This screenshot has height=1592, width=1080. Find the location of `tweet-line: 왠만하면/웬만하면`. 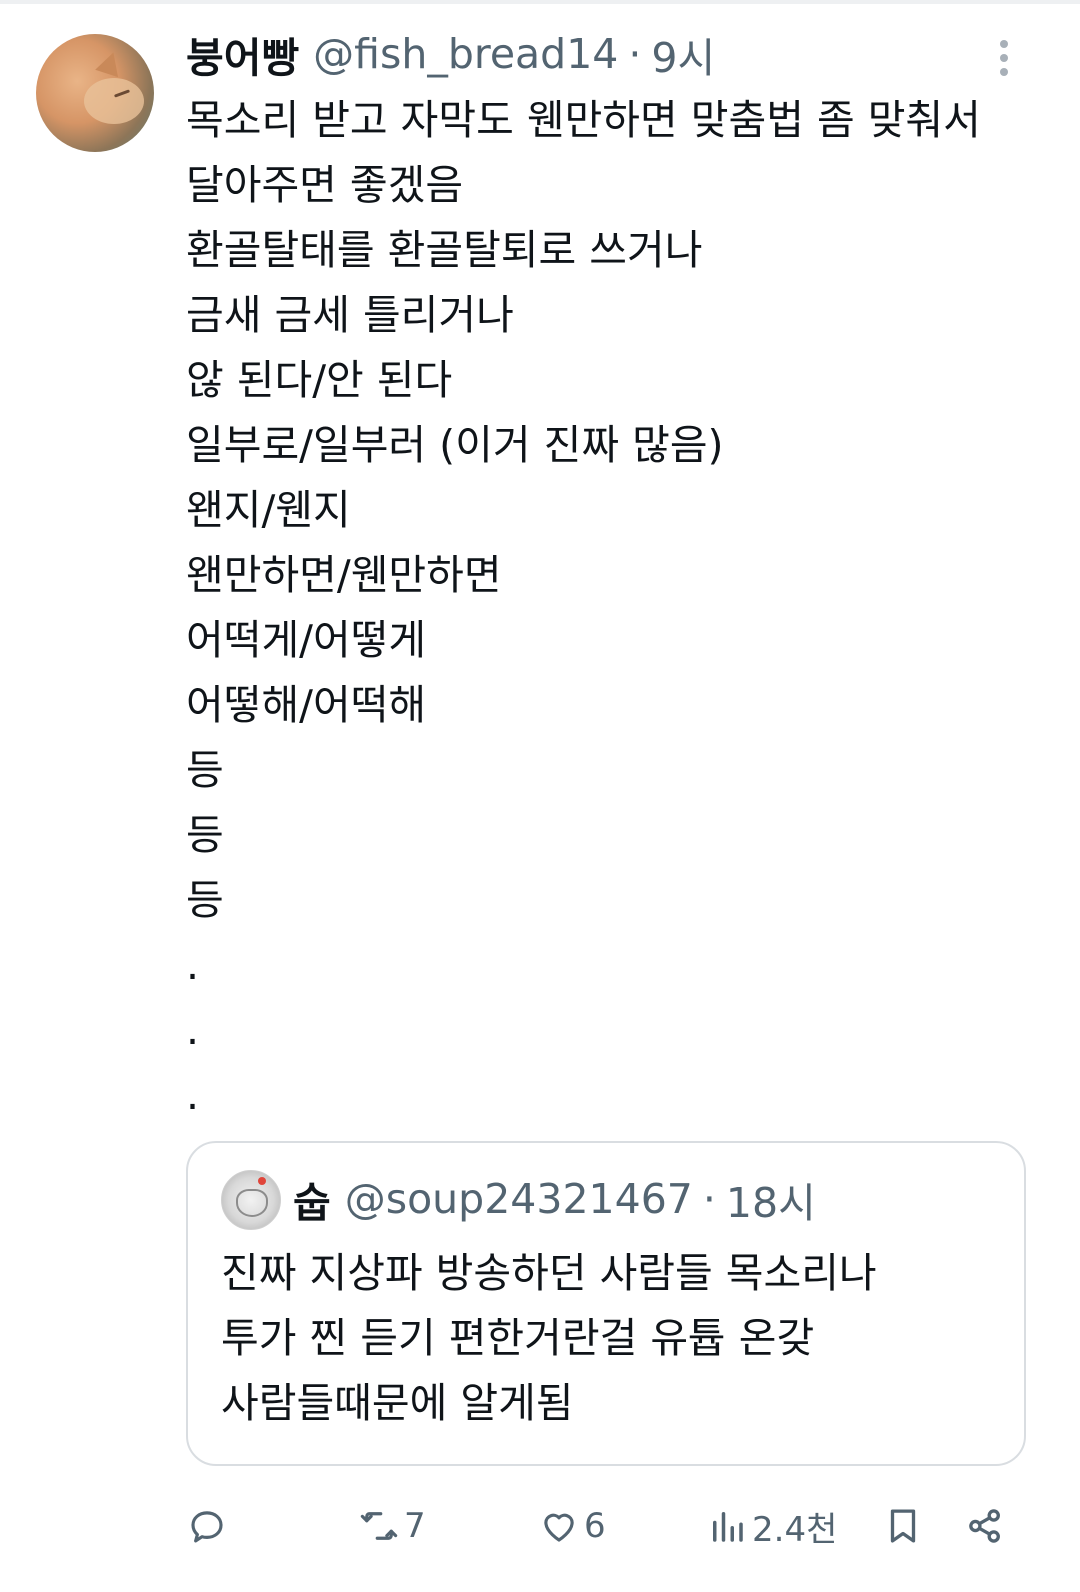

tweet-line: 왠만하면/웬만하면 is located at coordinates (344, 575).